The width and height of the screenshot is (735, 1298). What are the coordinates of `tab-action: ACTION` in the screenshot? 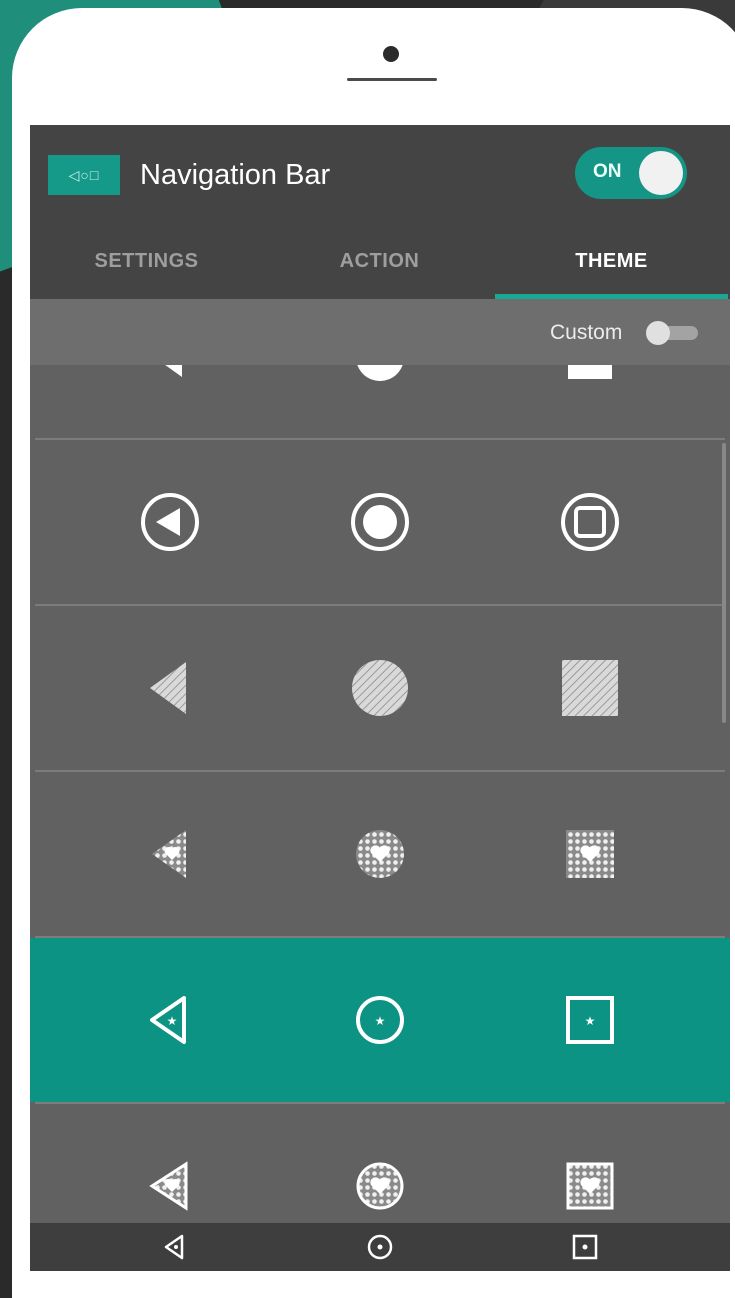 It's located at (379, 261).